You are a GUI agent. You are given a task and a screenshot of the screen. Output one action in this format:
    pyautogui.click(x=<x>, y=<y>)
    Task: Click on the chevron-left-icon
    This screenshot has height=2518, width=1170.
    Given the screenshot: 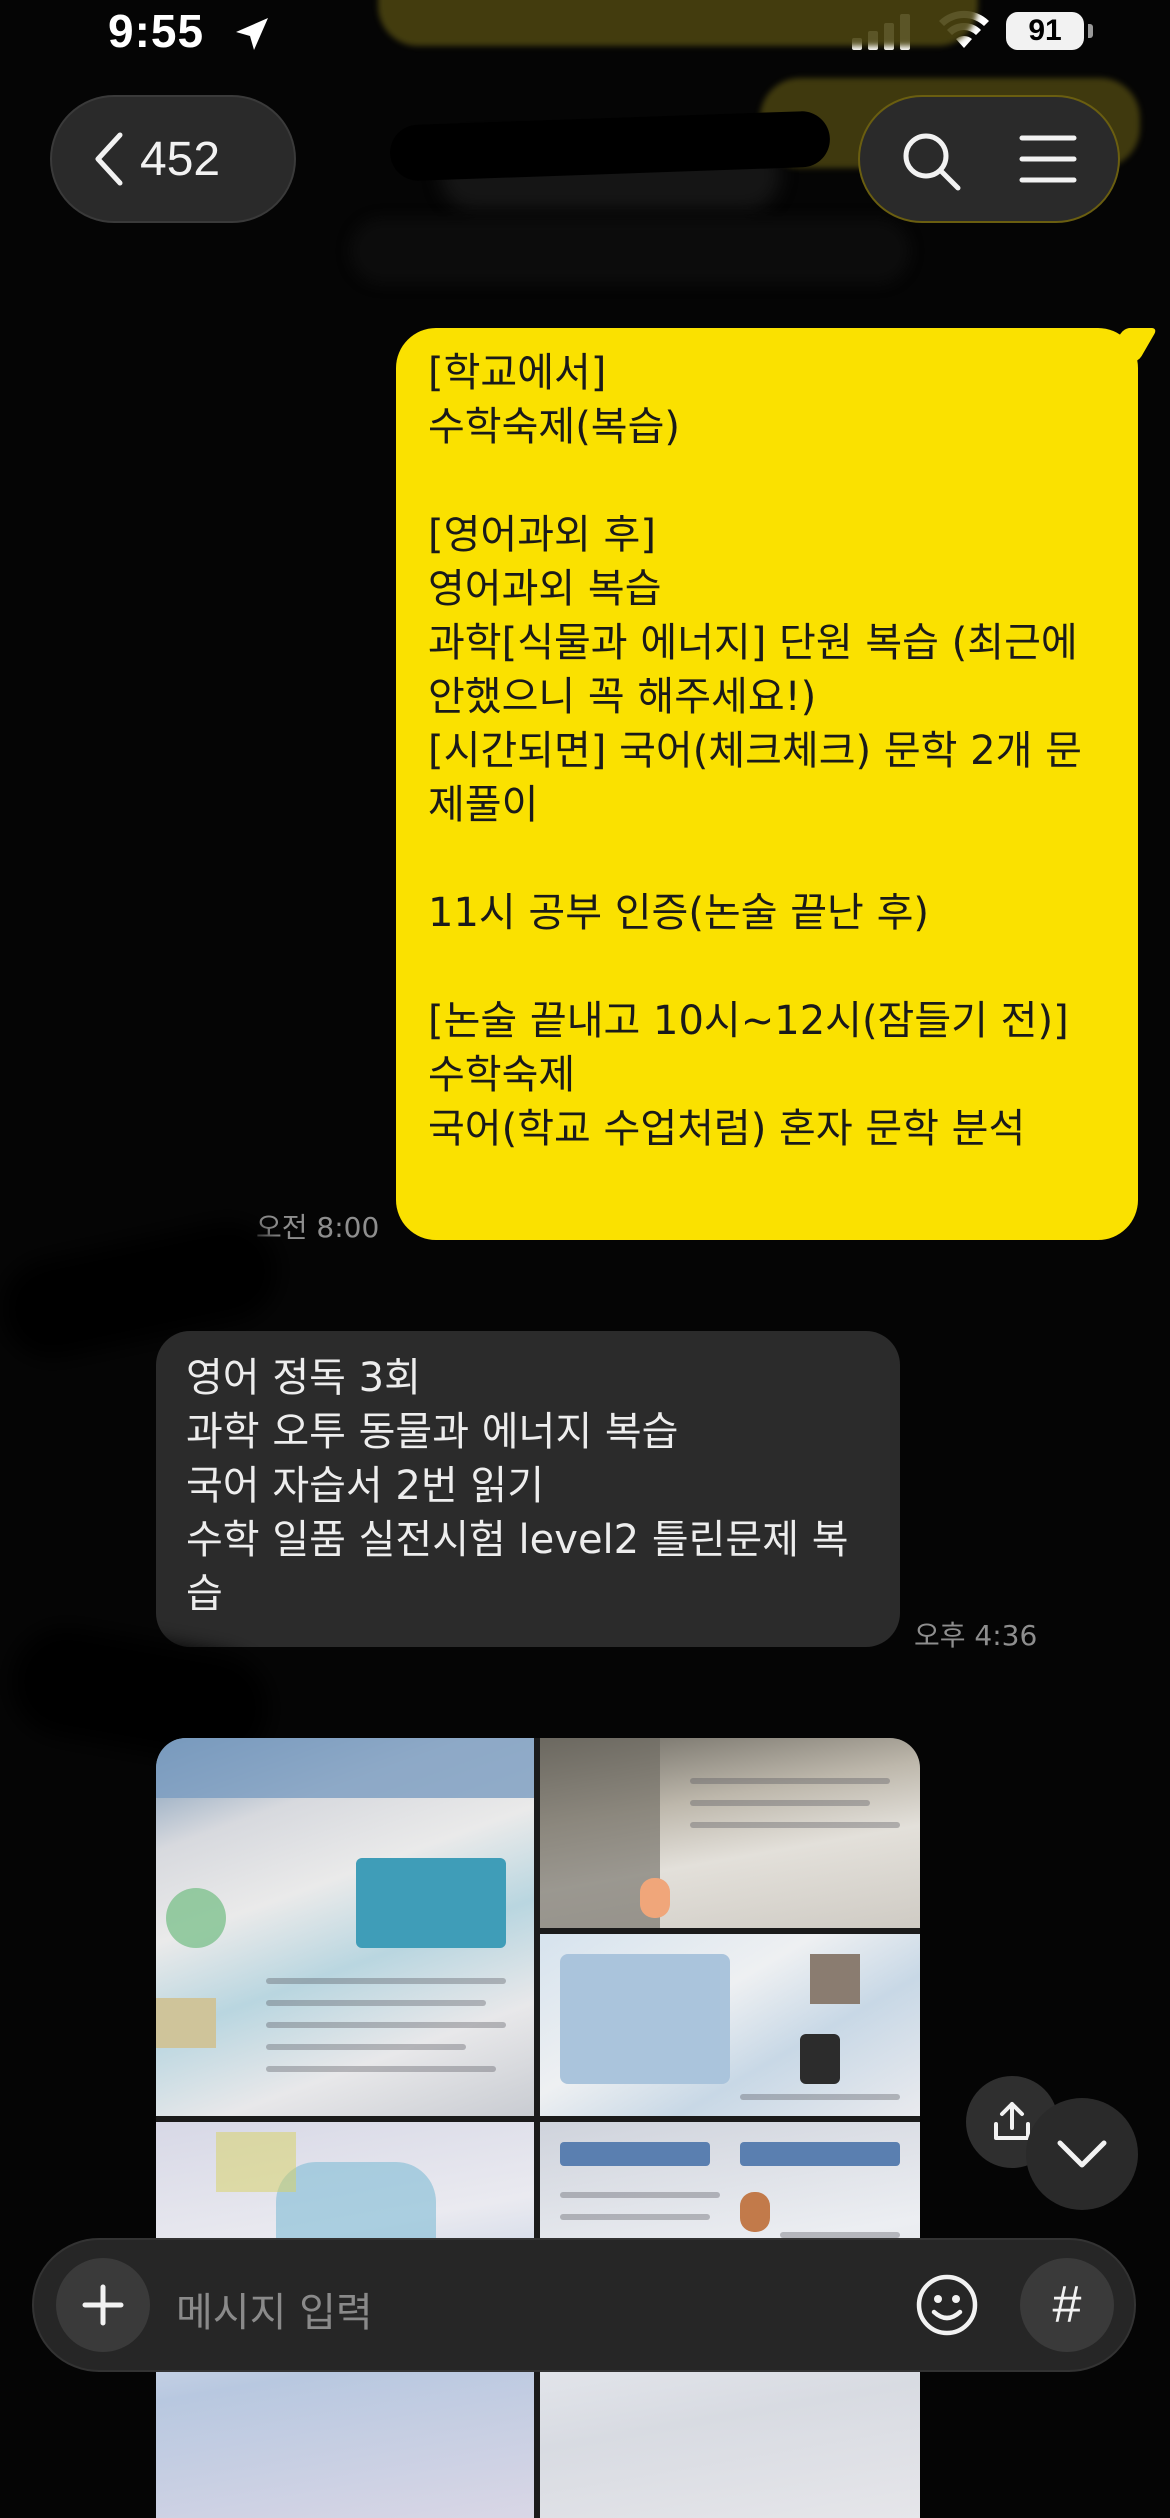 What is the action you would take?
    pyautogui.click(x=109, y=159)
    